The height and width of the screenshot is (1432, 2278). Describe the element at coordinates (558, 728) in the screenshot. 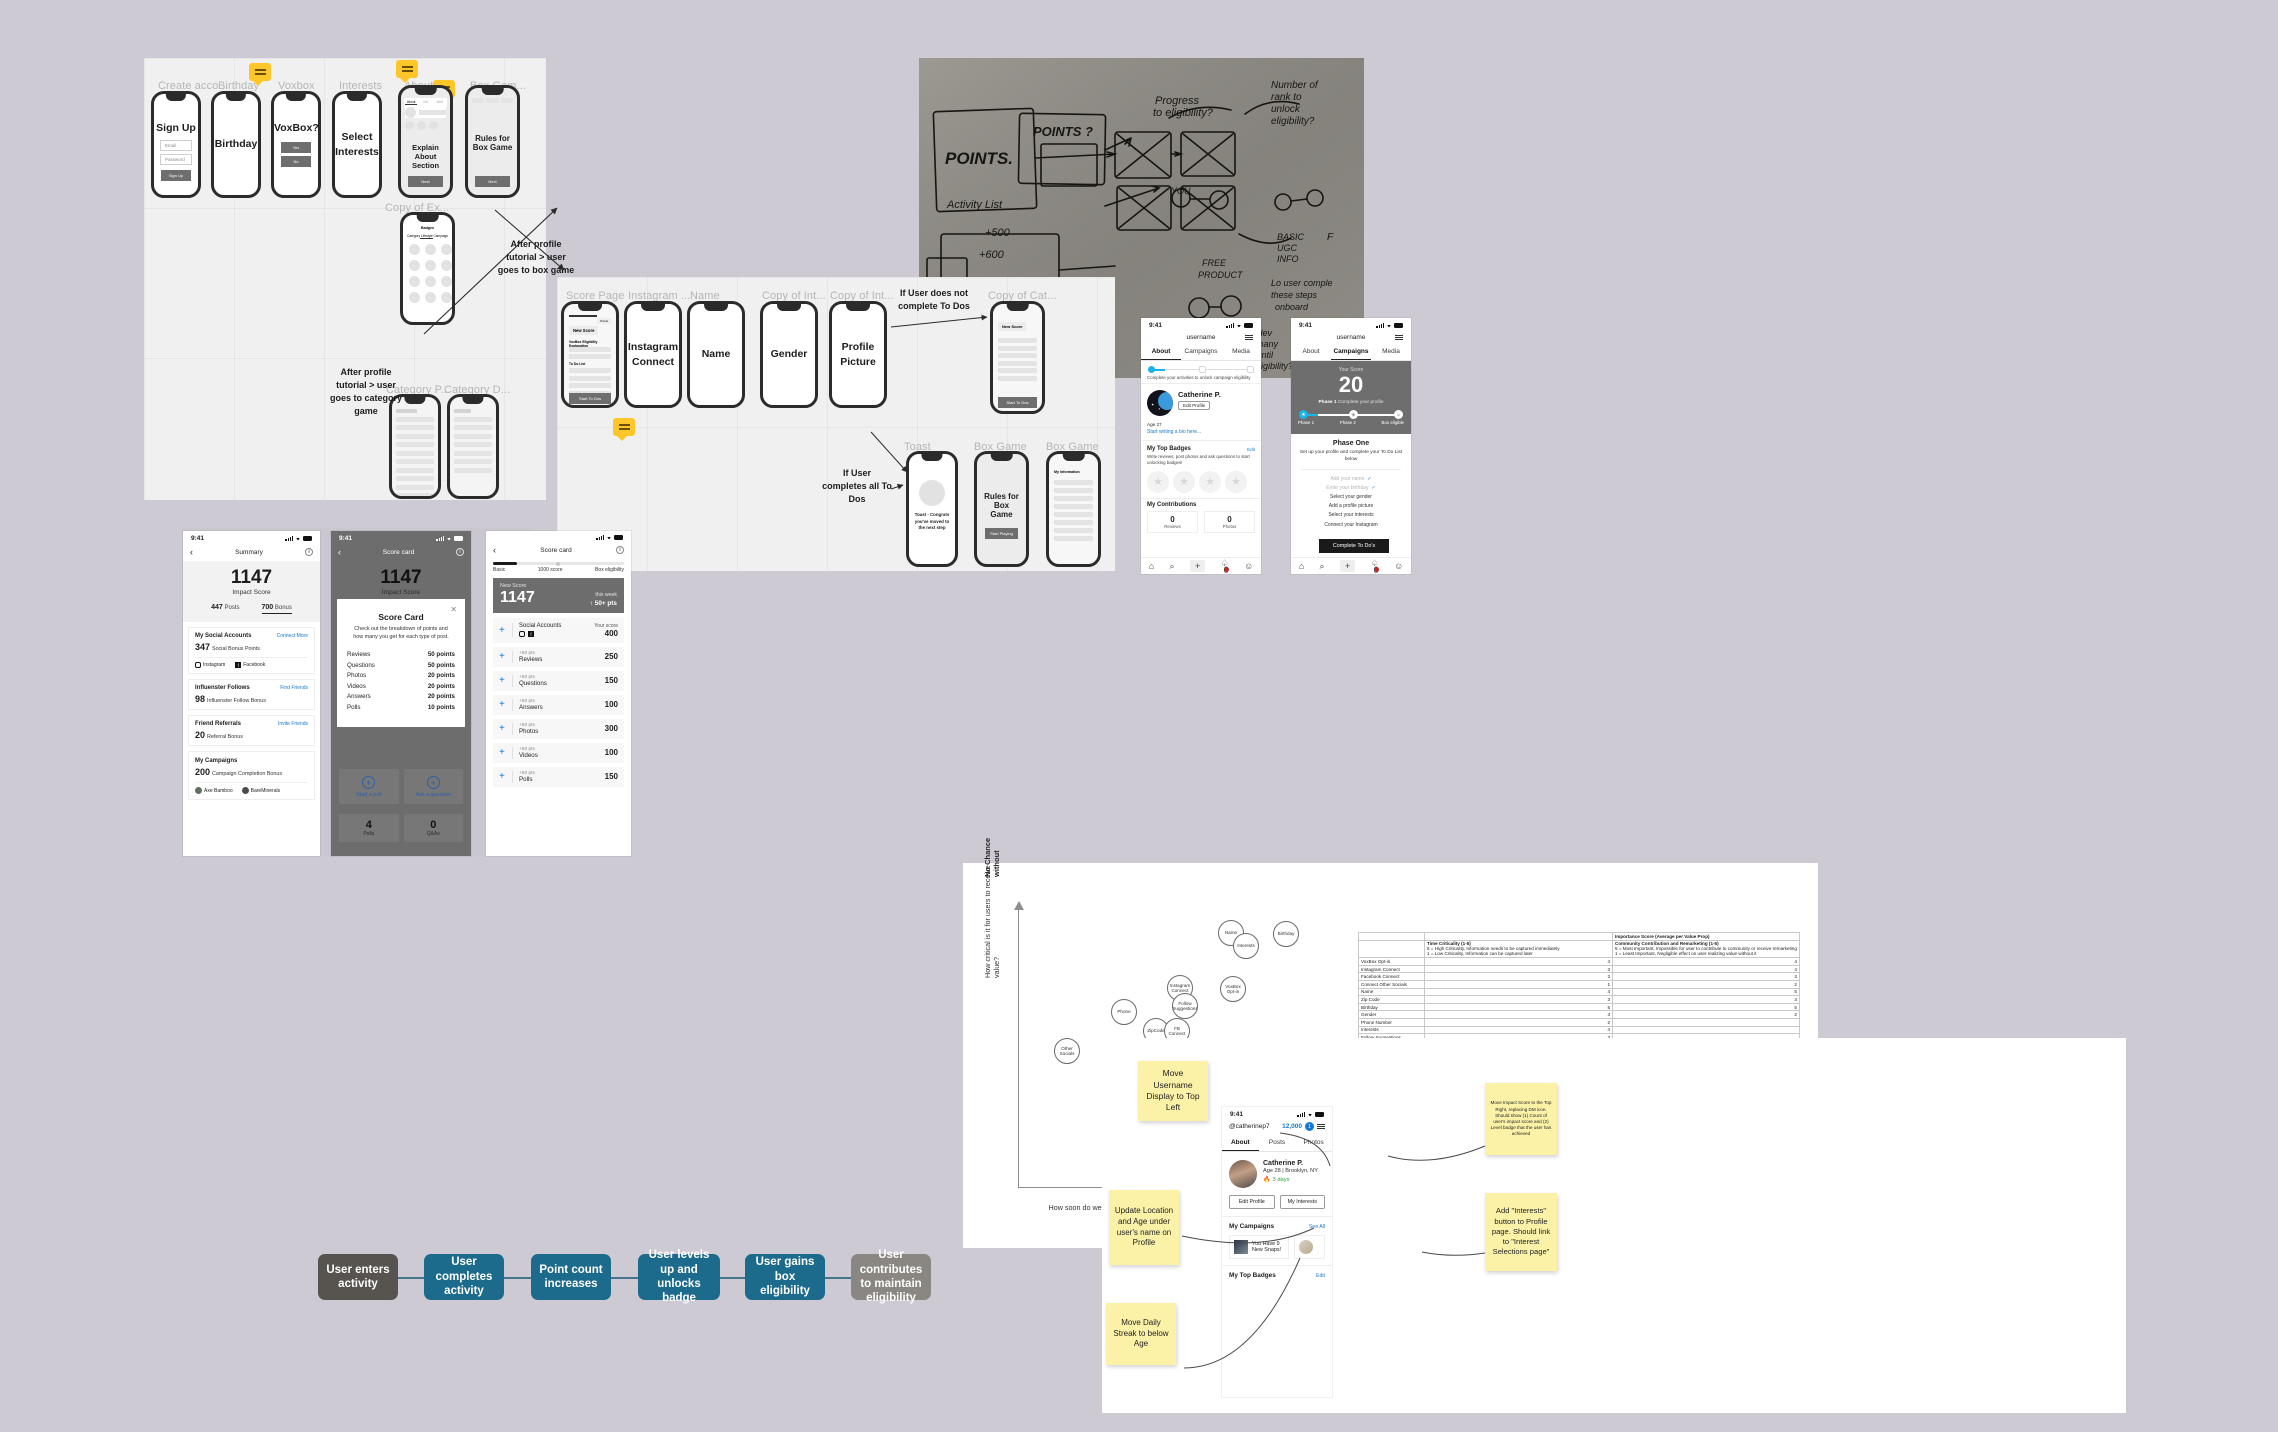

I see `score-row: + +50 pts Photos 300` at that location.